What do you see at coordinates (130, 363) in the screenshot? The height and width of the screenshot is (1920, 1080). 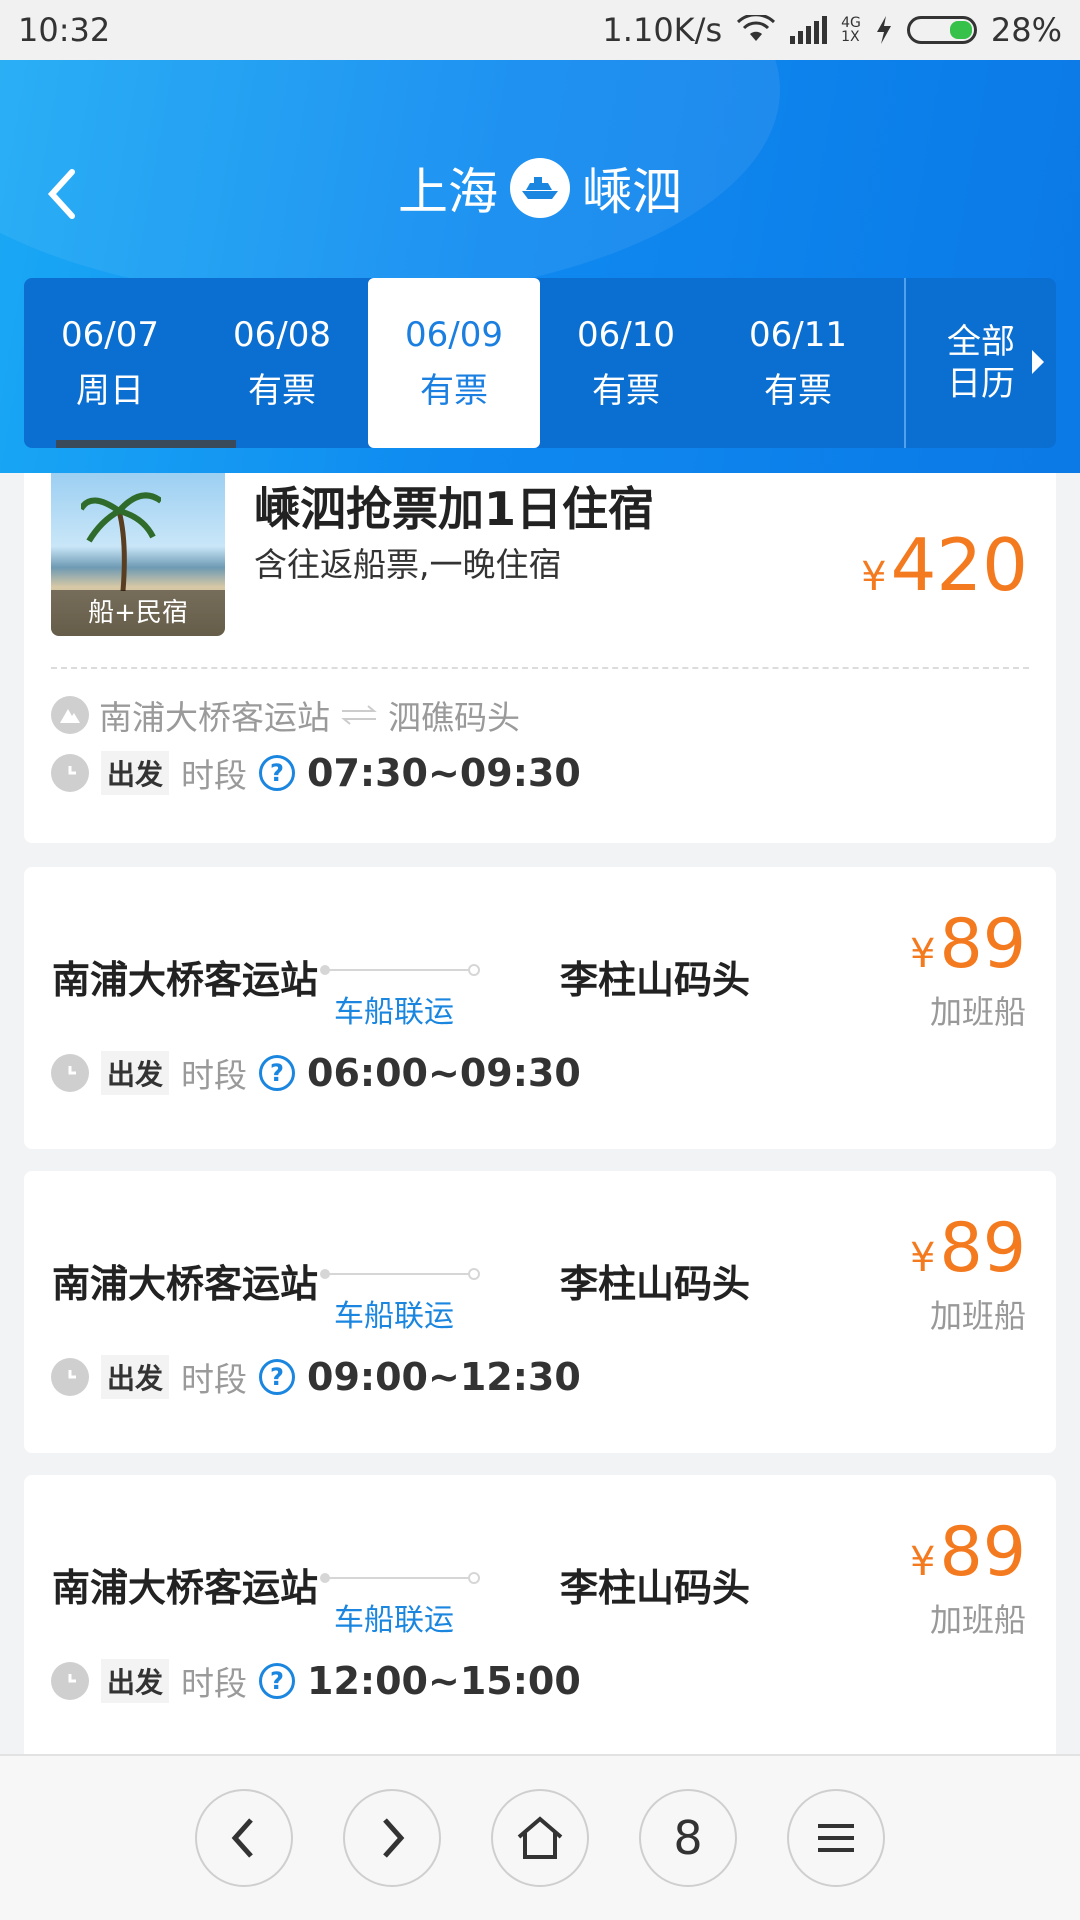 I see `date-tab: 06/07 周日` at bounding box center [130, 363].